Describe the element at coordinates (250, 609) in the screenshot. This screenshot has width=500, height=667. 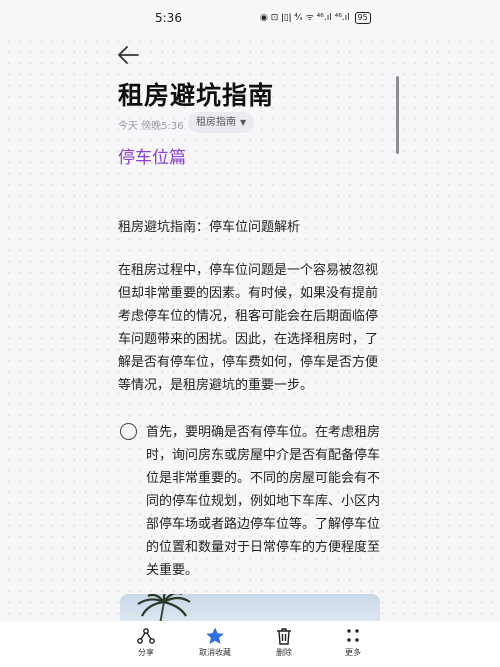
I see `embedded-image` at that location.